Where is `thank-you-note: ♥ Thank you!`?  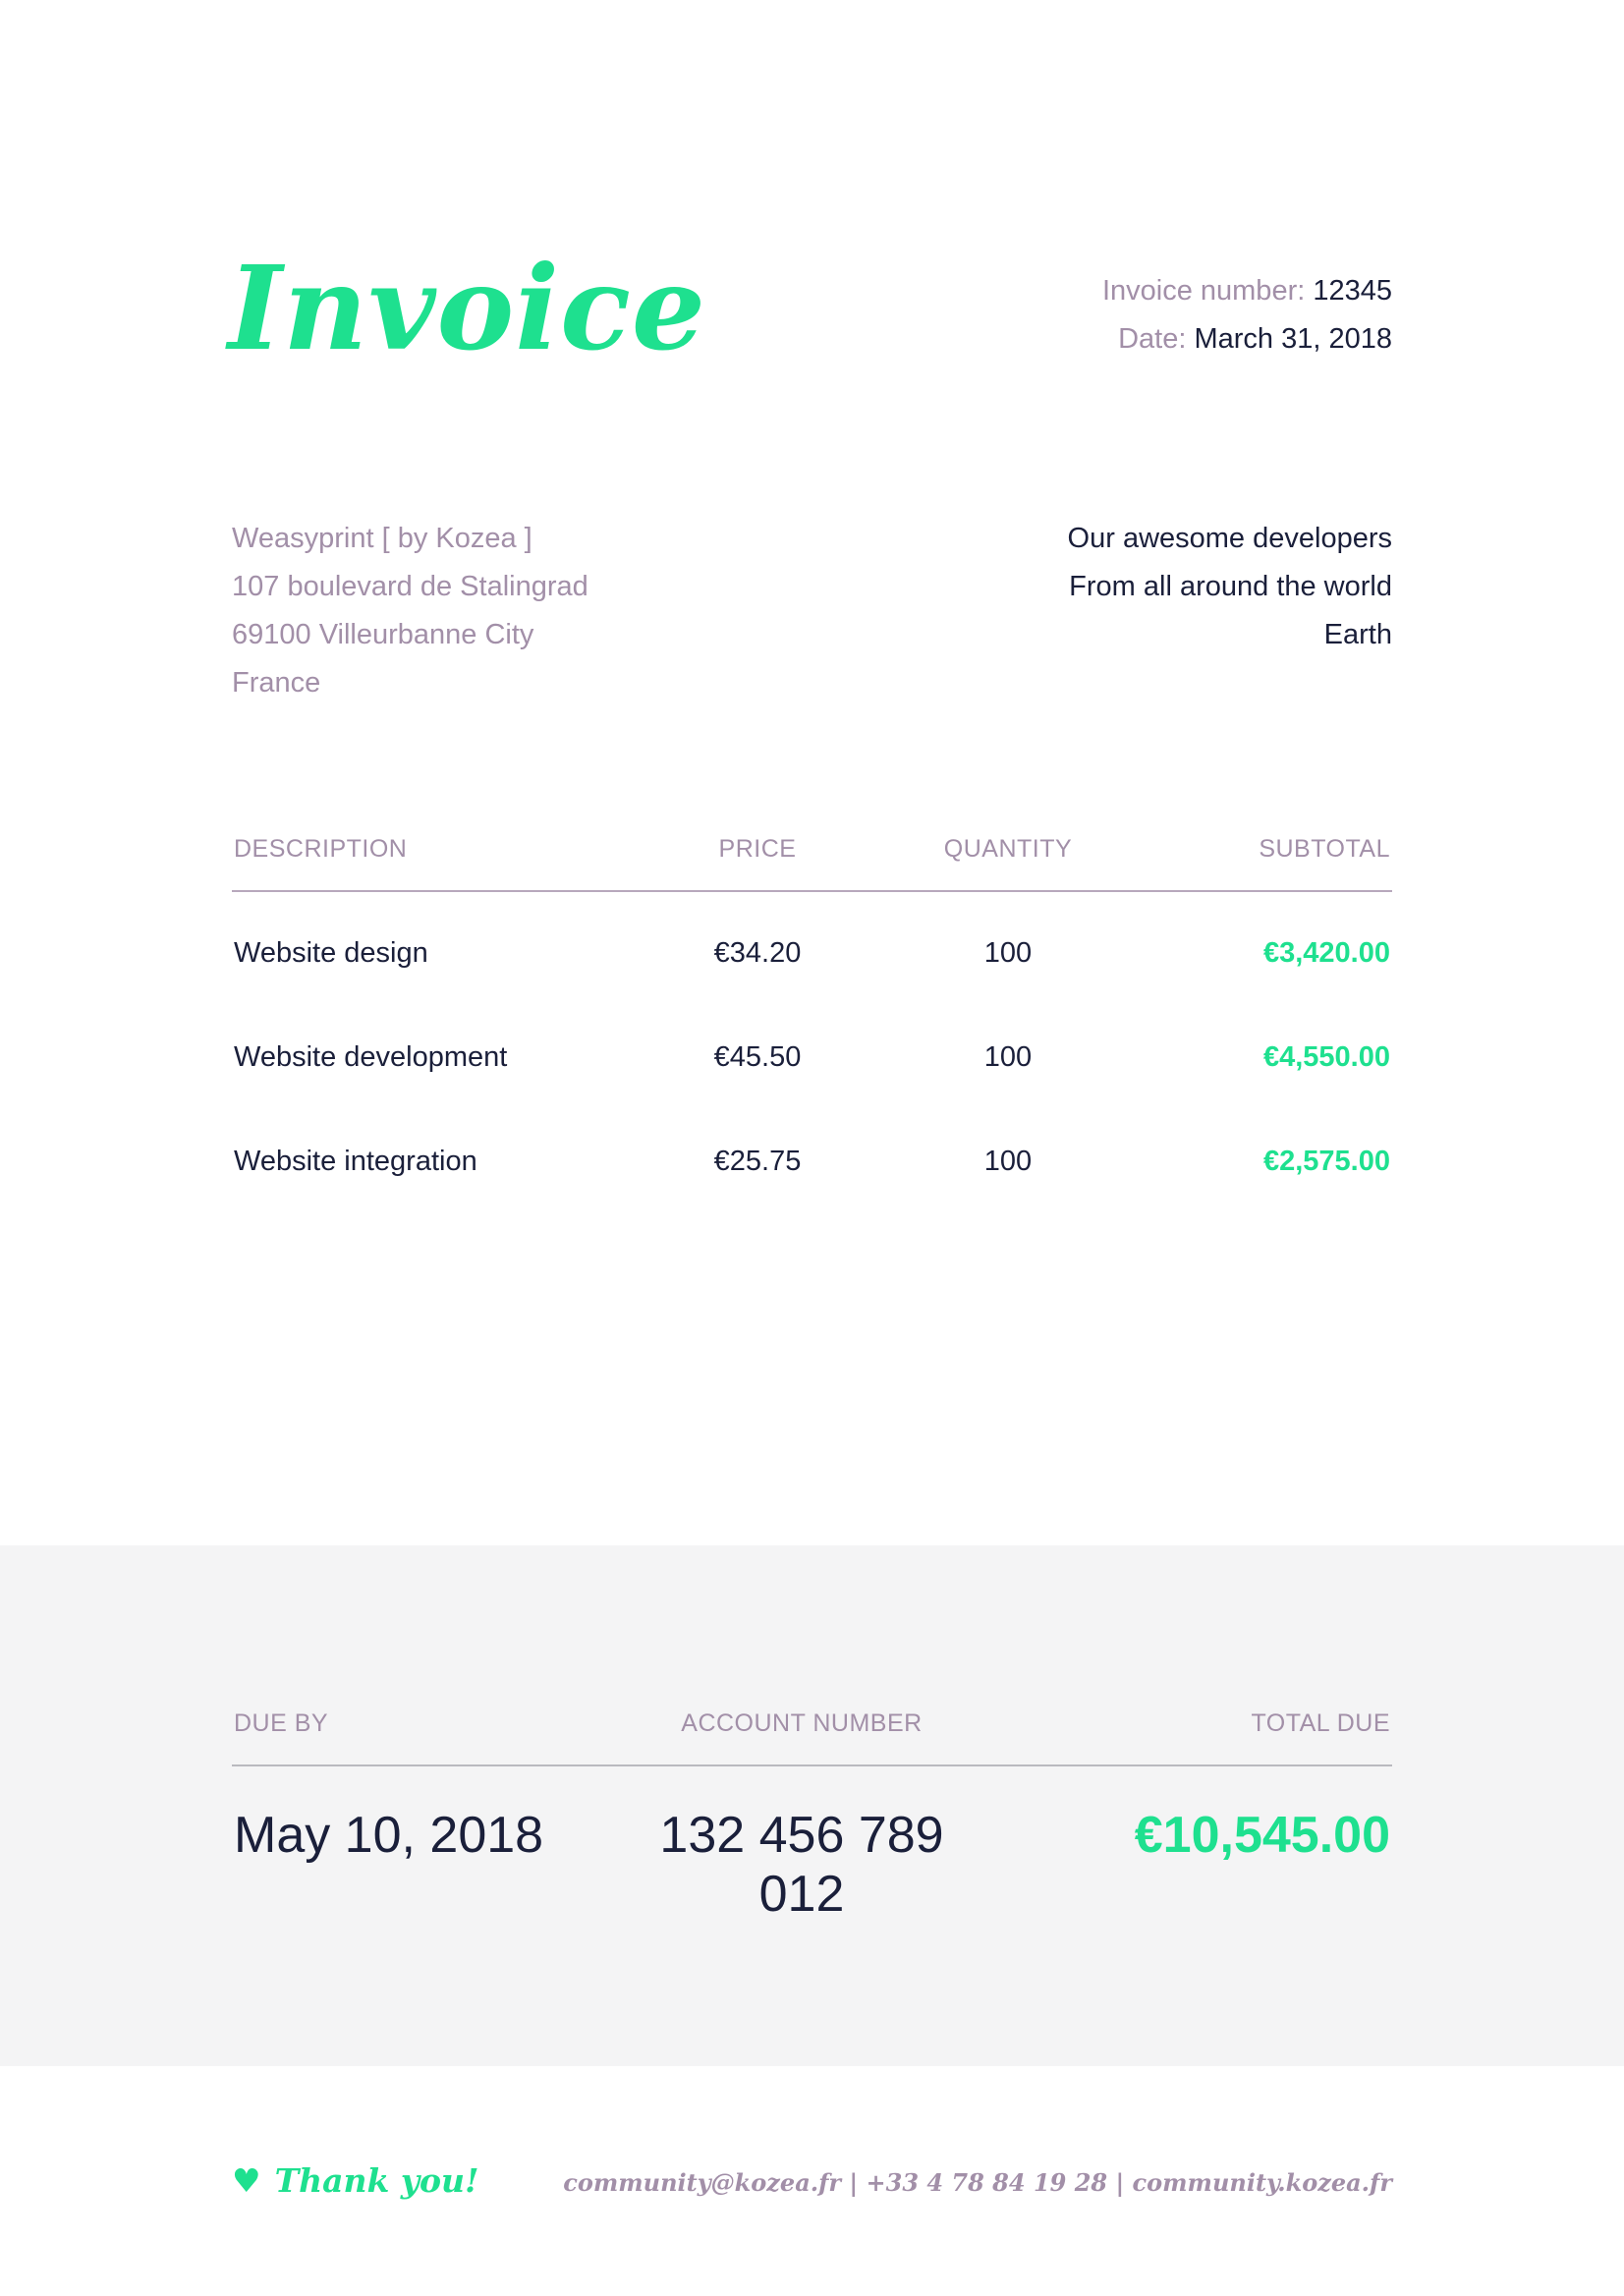
thank-you-note: ♥ Thank you! is located at coordinates (355, 2180).